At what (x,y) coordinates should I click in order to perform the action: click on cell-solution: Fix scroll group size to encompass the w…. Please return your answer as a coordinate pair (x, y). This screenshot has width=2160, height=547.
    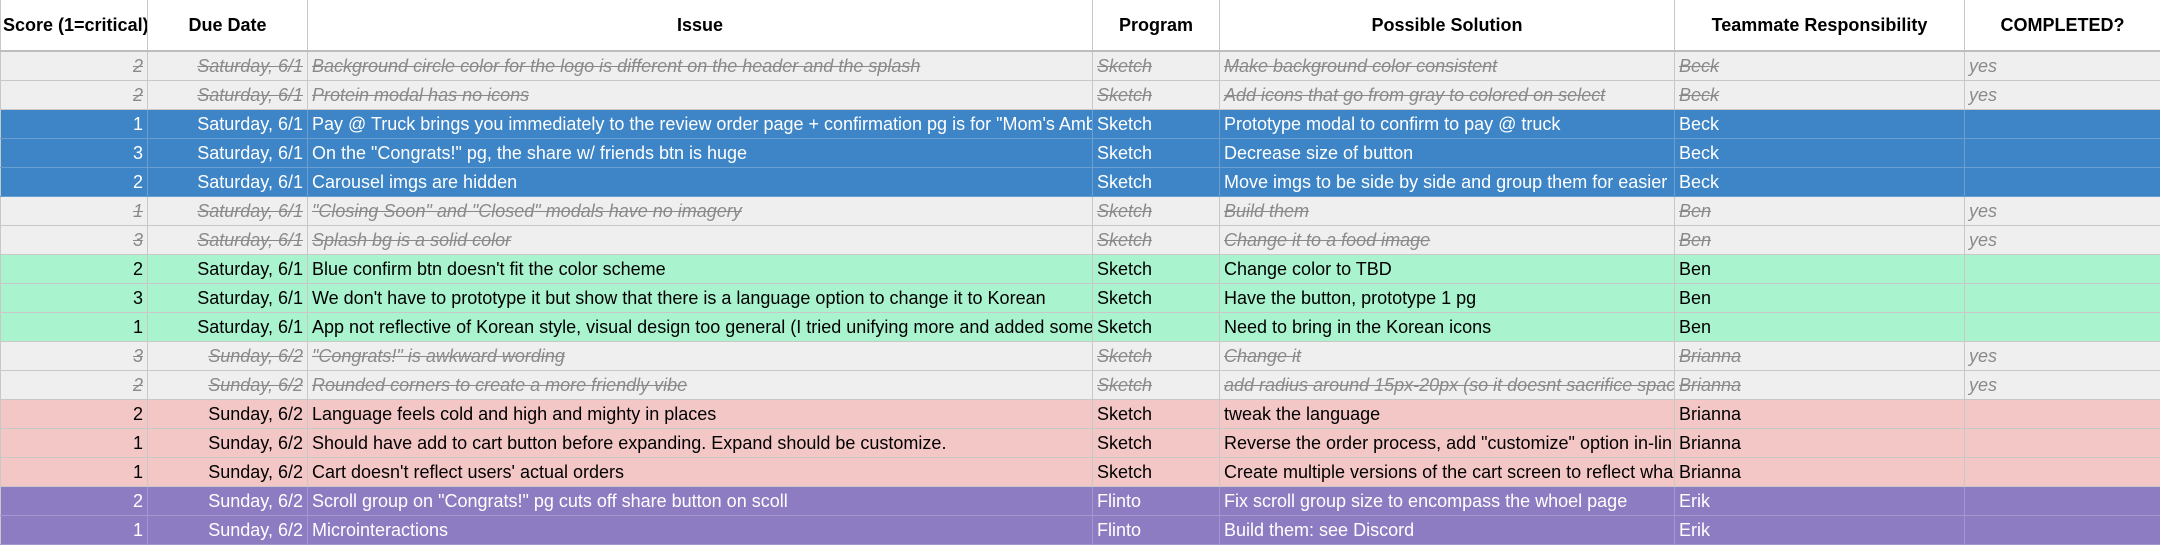
    Looking at the image, I should click on (1447, 501).